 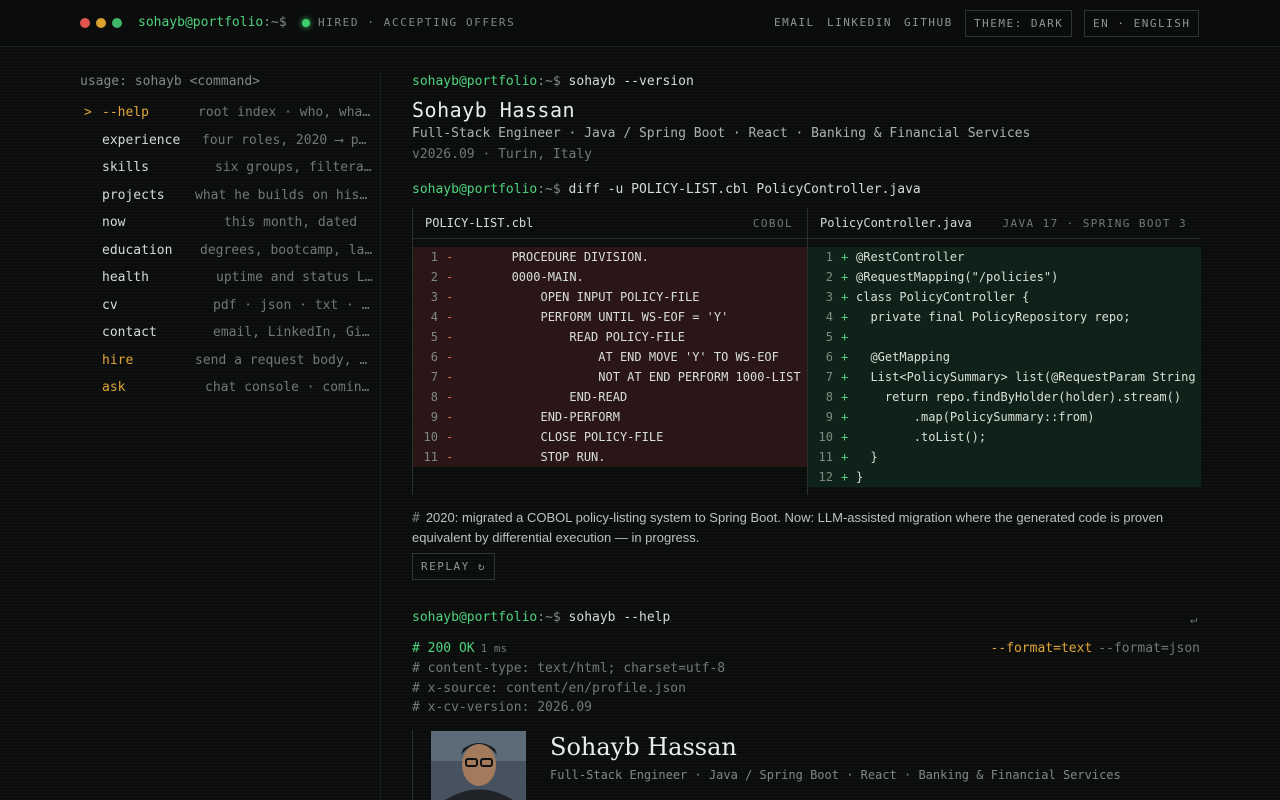 I want to click on sidebar-item-desc: pdf · json · txt · md, so click(x=293, y=305).